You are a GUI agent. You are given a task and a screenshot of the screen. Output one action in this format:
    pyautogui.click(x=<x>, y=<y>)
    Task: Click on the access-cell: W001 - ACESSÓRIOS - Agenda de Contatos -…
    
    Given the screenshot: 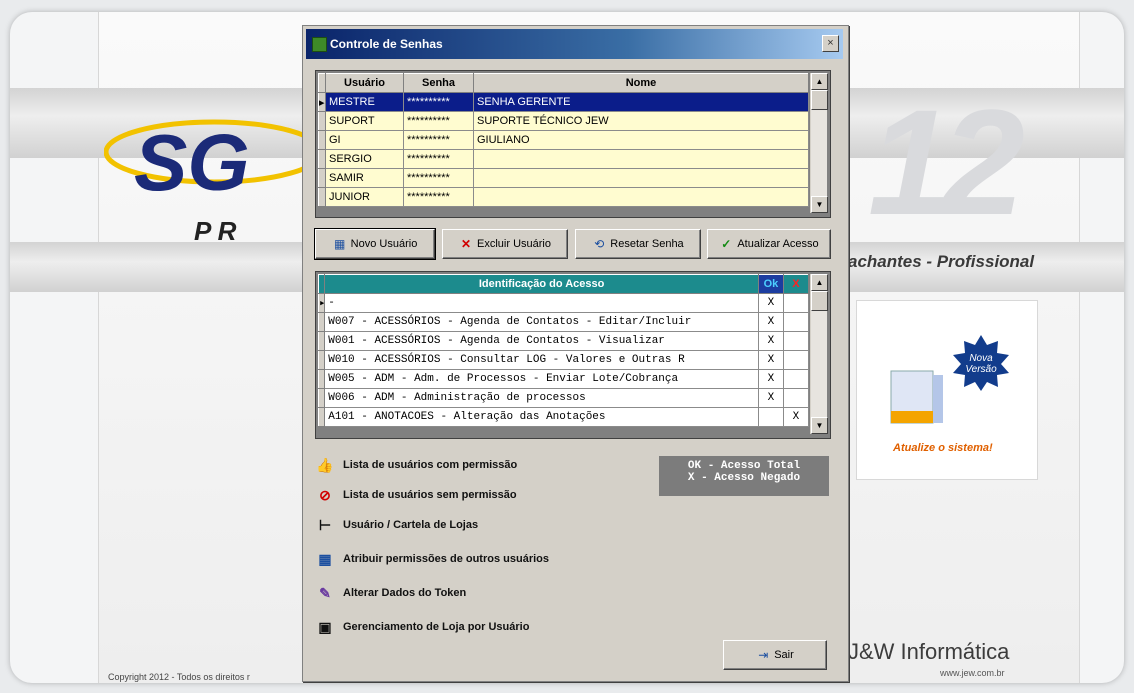 What is the action you would take?
    pyautogui.click(x=541, y=341)
    